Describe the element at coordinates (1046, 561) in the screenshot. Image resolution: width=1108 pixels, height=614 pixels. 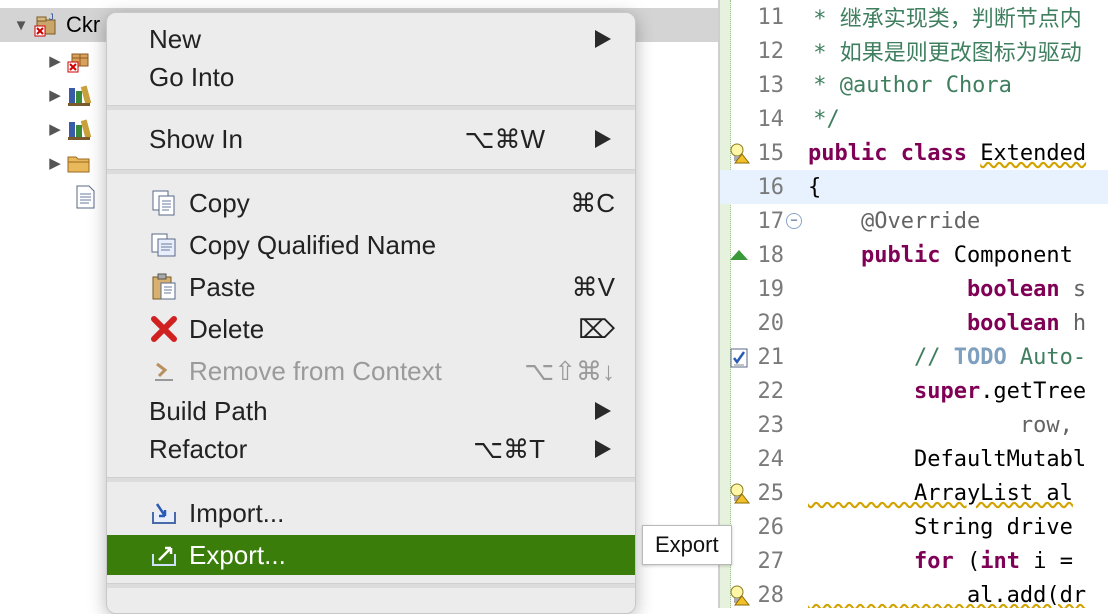
I see `code-text: i =` at that location.